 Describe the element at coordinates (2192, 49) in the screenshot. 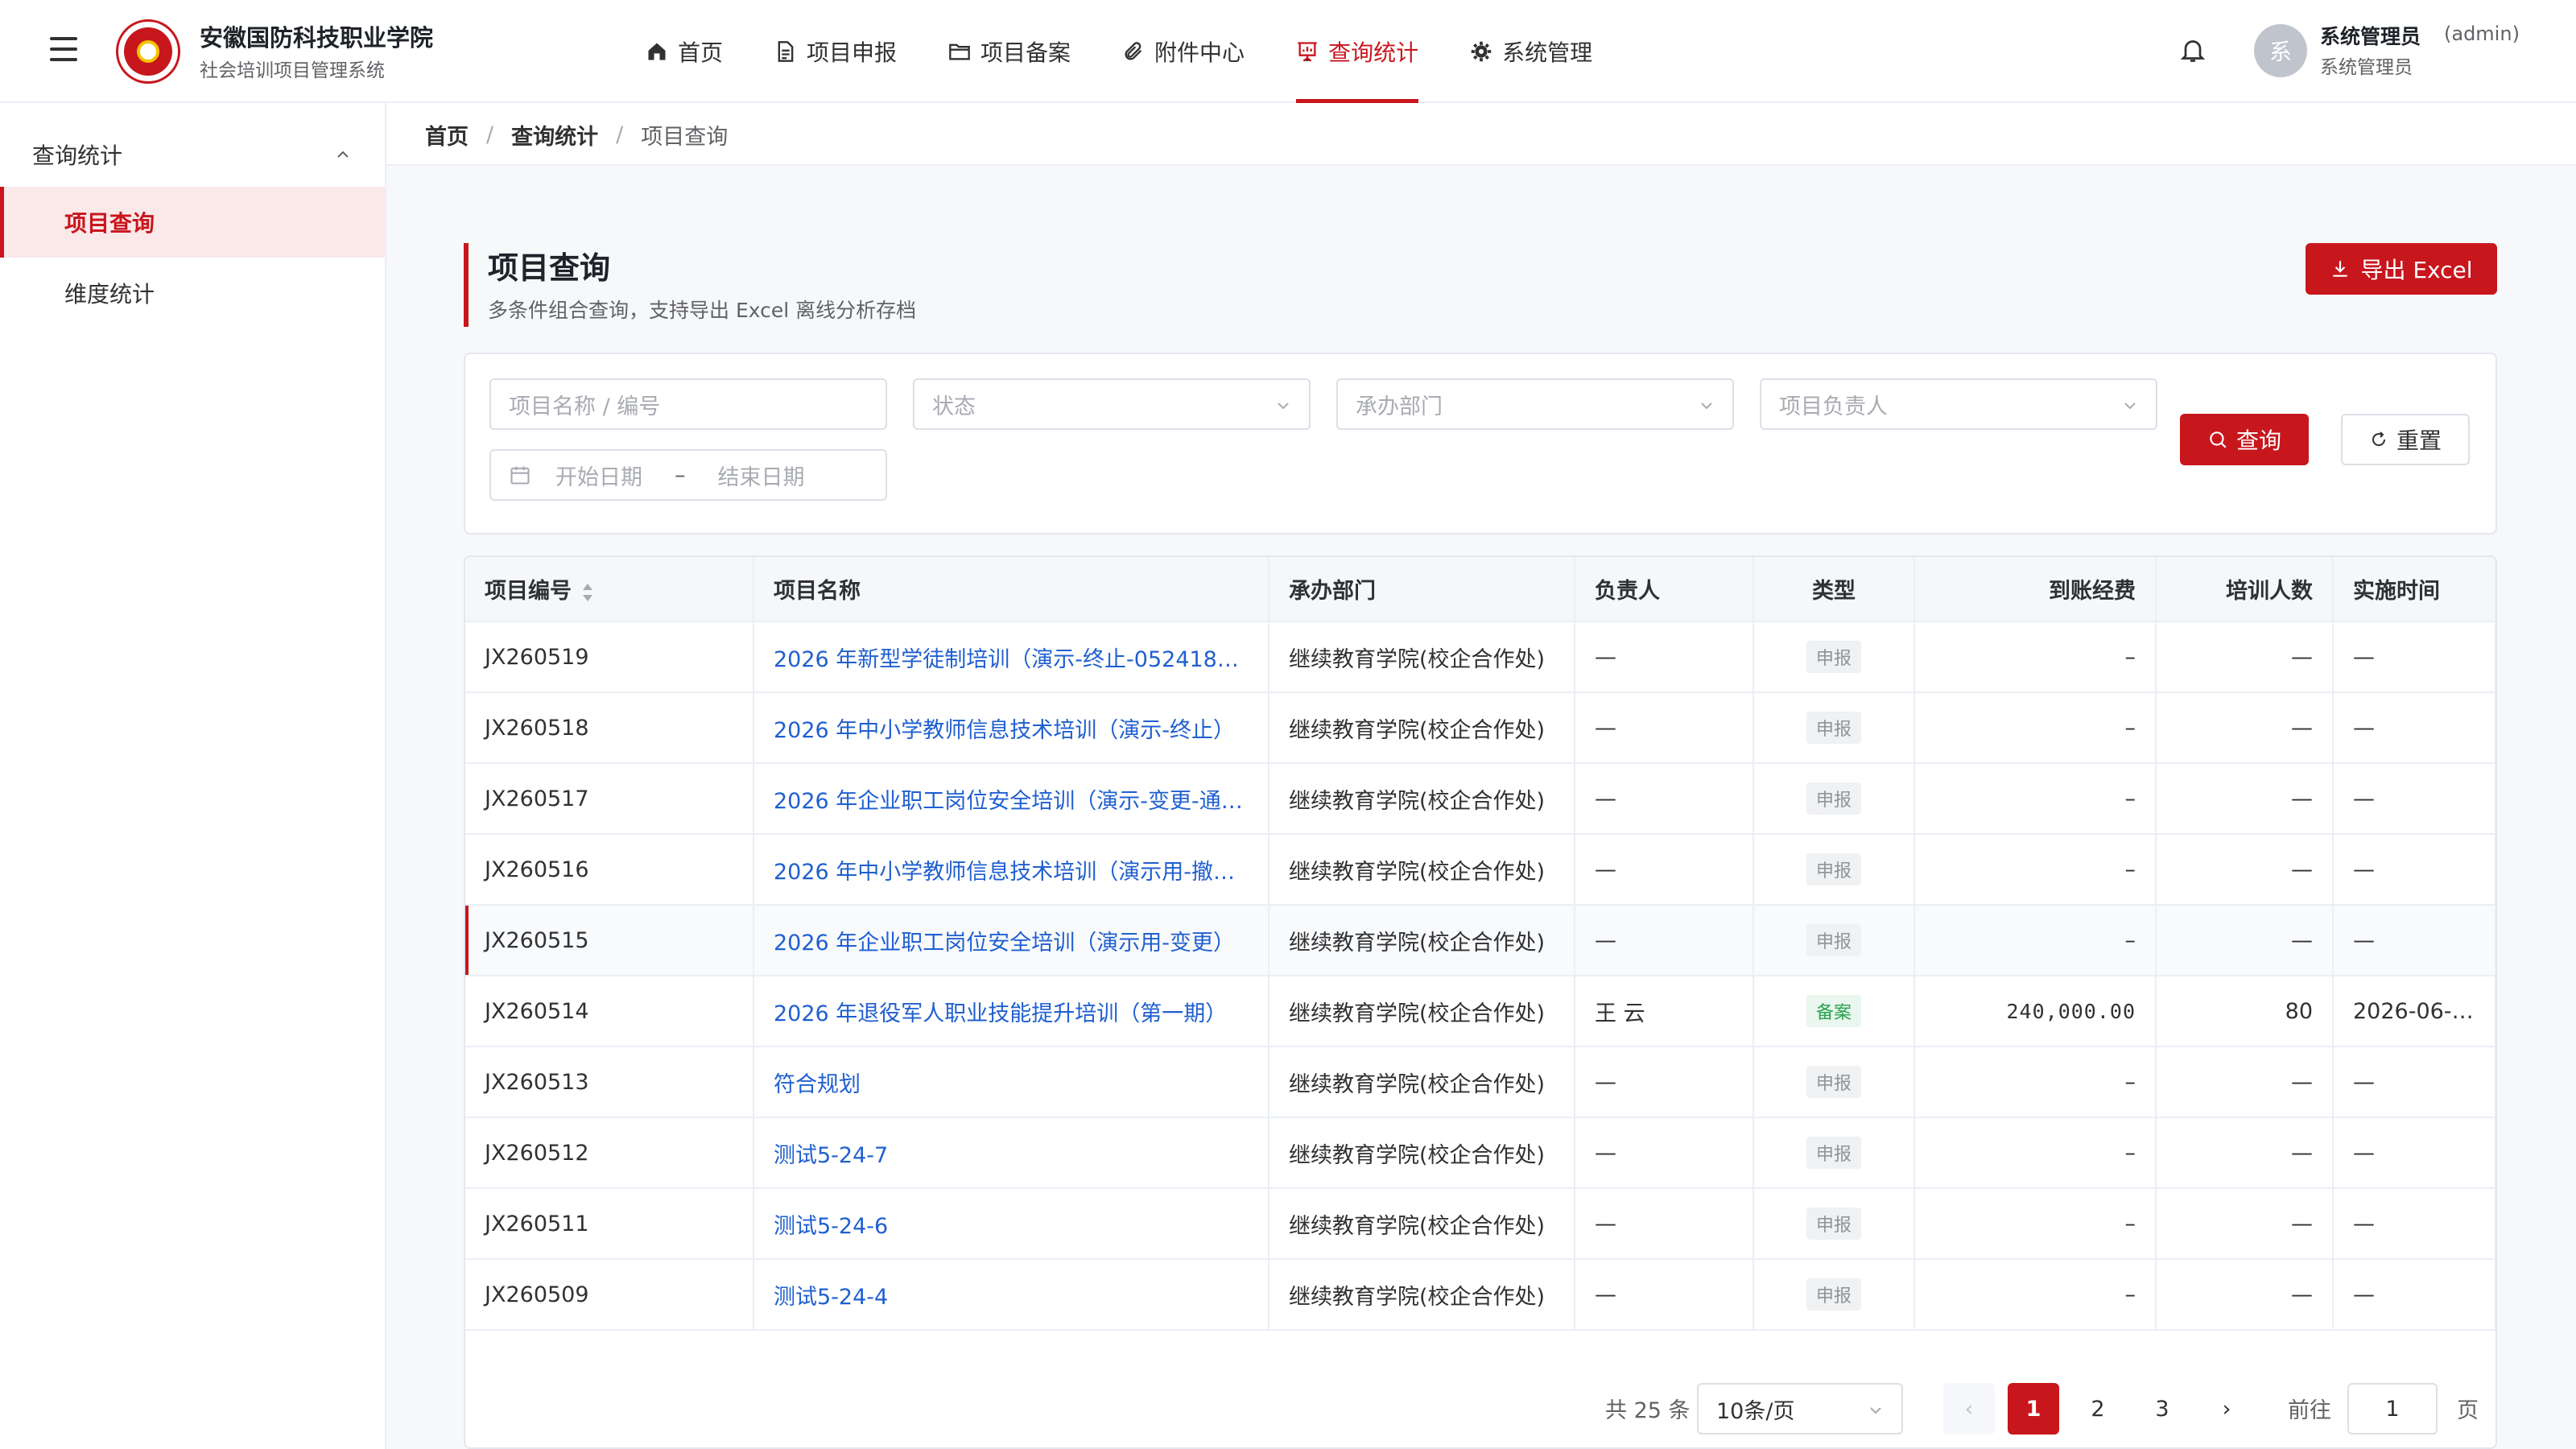

I see `bell-icon` at that location.